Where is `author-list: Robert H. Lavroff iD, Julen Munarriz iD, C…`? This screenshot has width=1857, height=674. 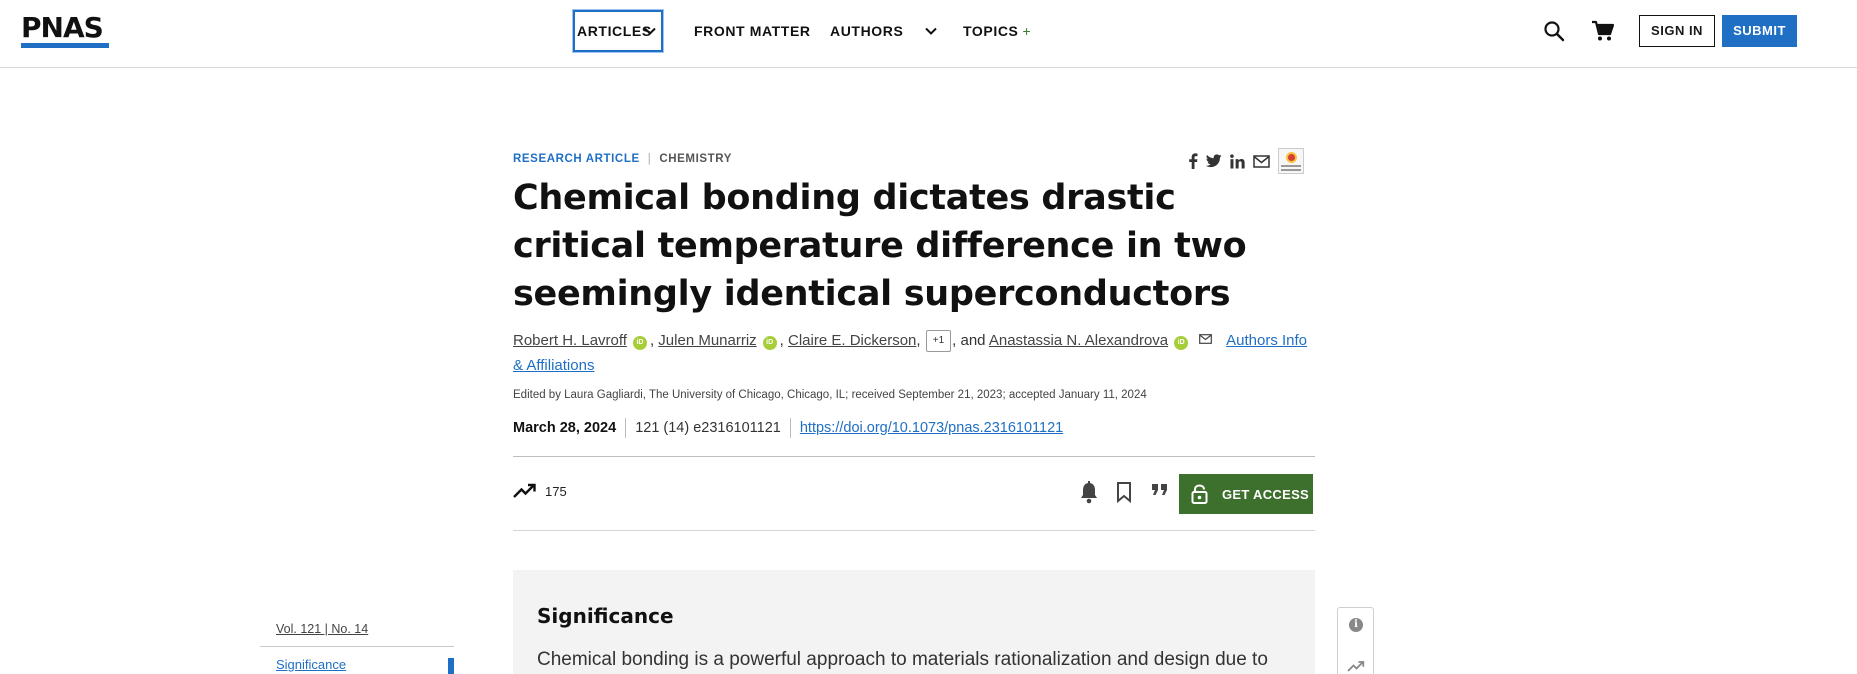 author-list: Robert H. Lavroff iD, Julen Munarriz iD, C… is located at coordinates (910, 352).